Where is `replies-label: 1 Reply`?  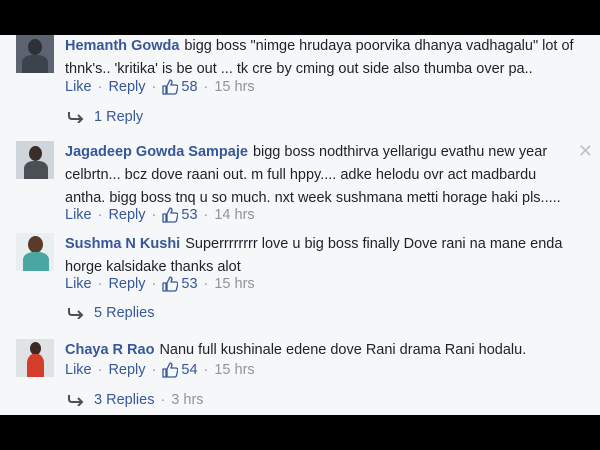 replies-label: 1 Reply is located at coordinates (119, 117).